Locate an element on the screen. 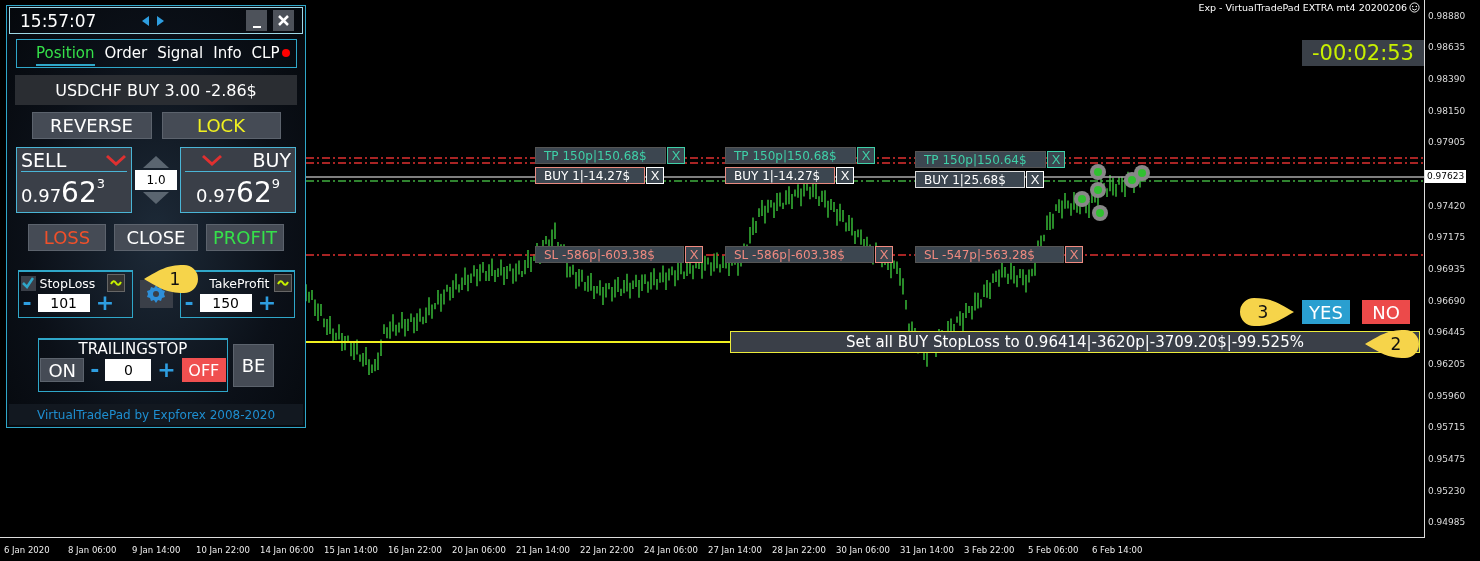 Image resolution: width=1480 pixels, height=561 pixels. left-arrow-icon is located at coordinates (146, 20).